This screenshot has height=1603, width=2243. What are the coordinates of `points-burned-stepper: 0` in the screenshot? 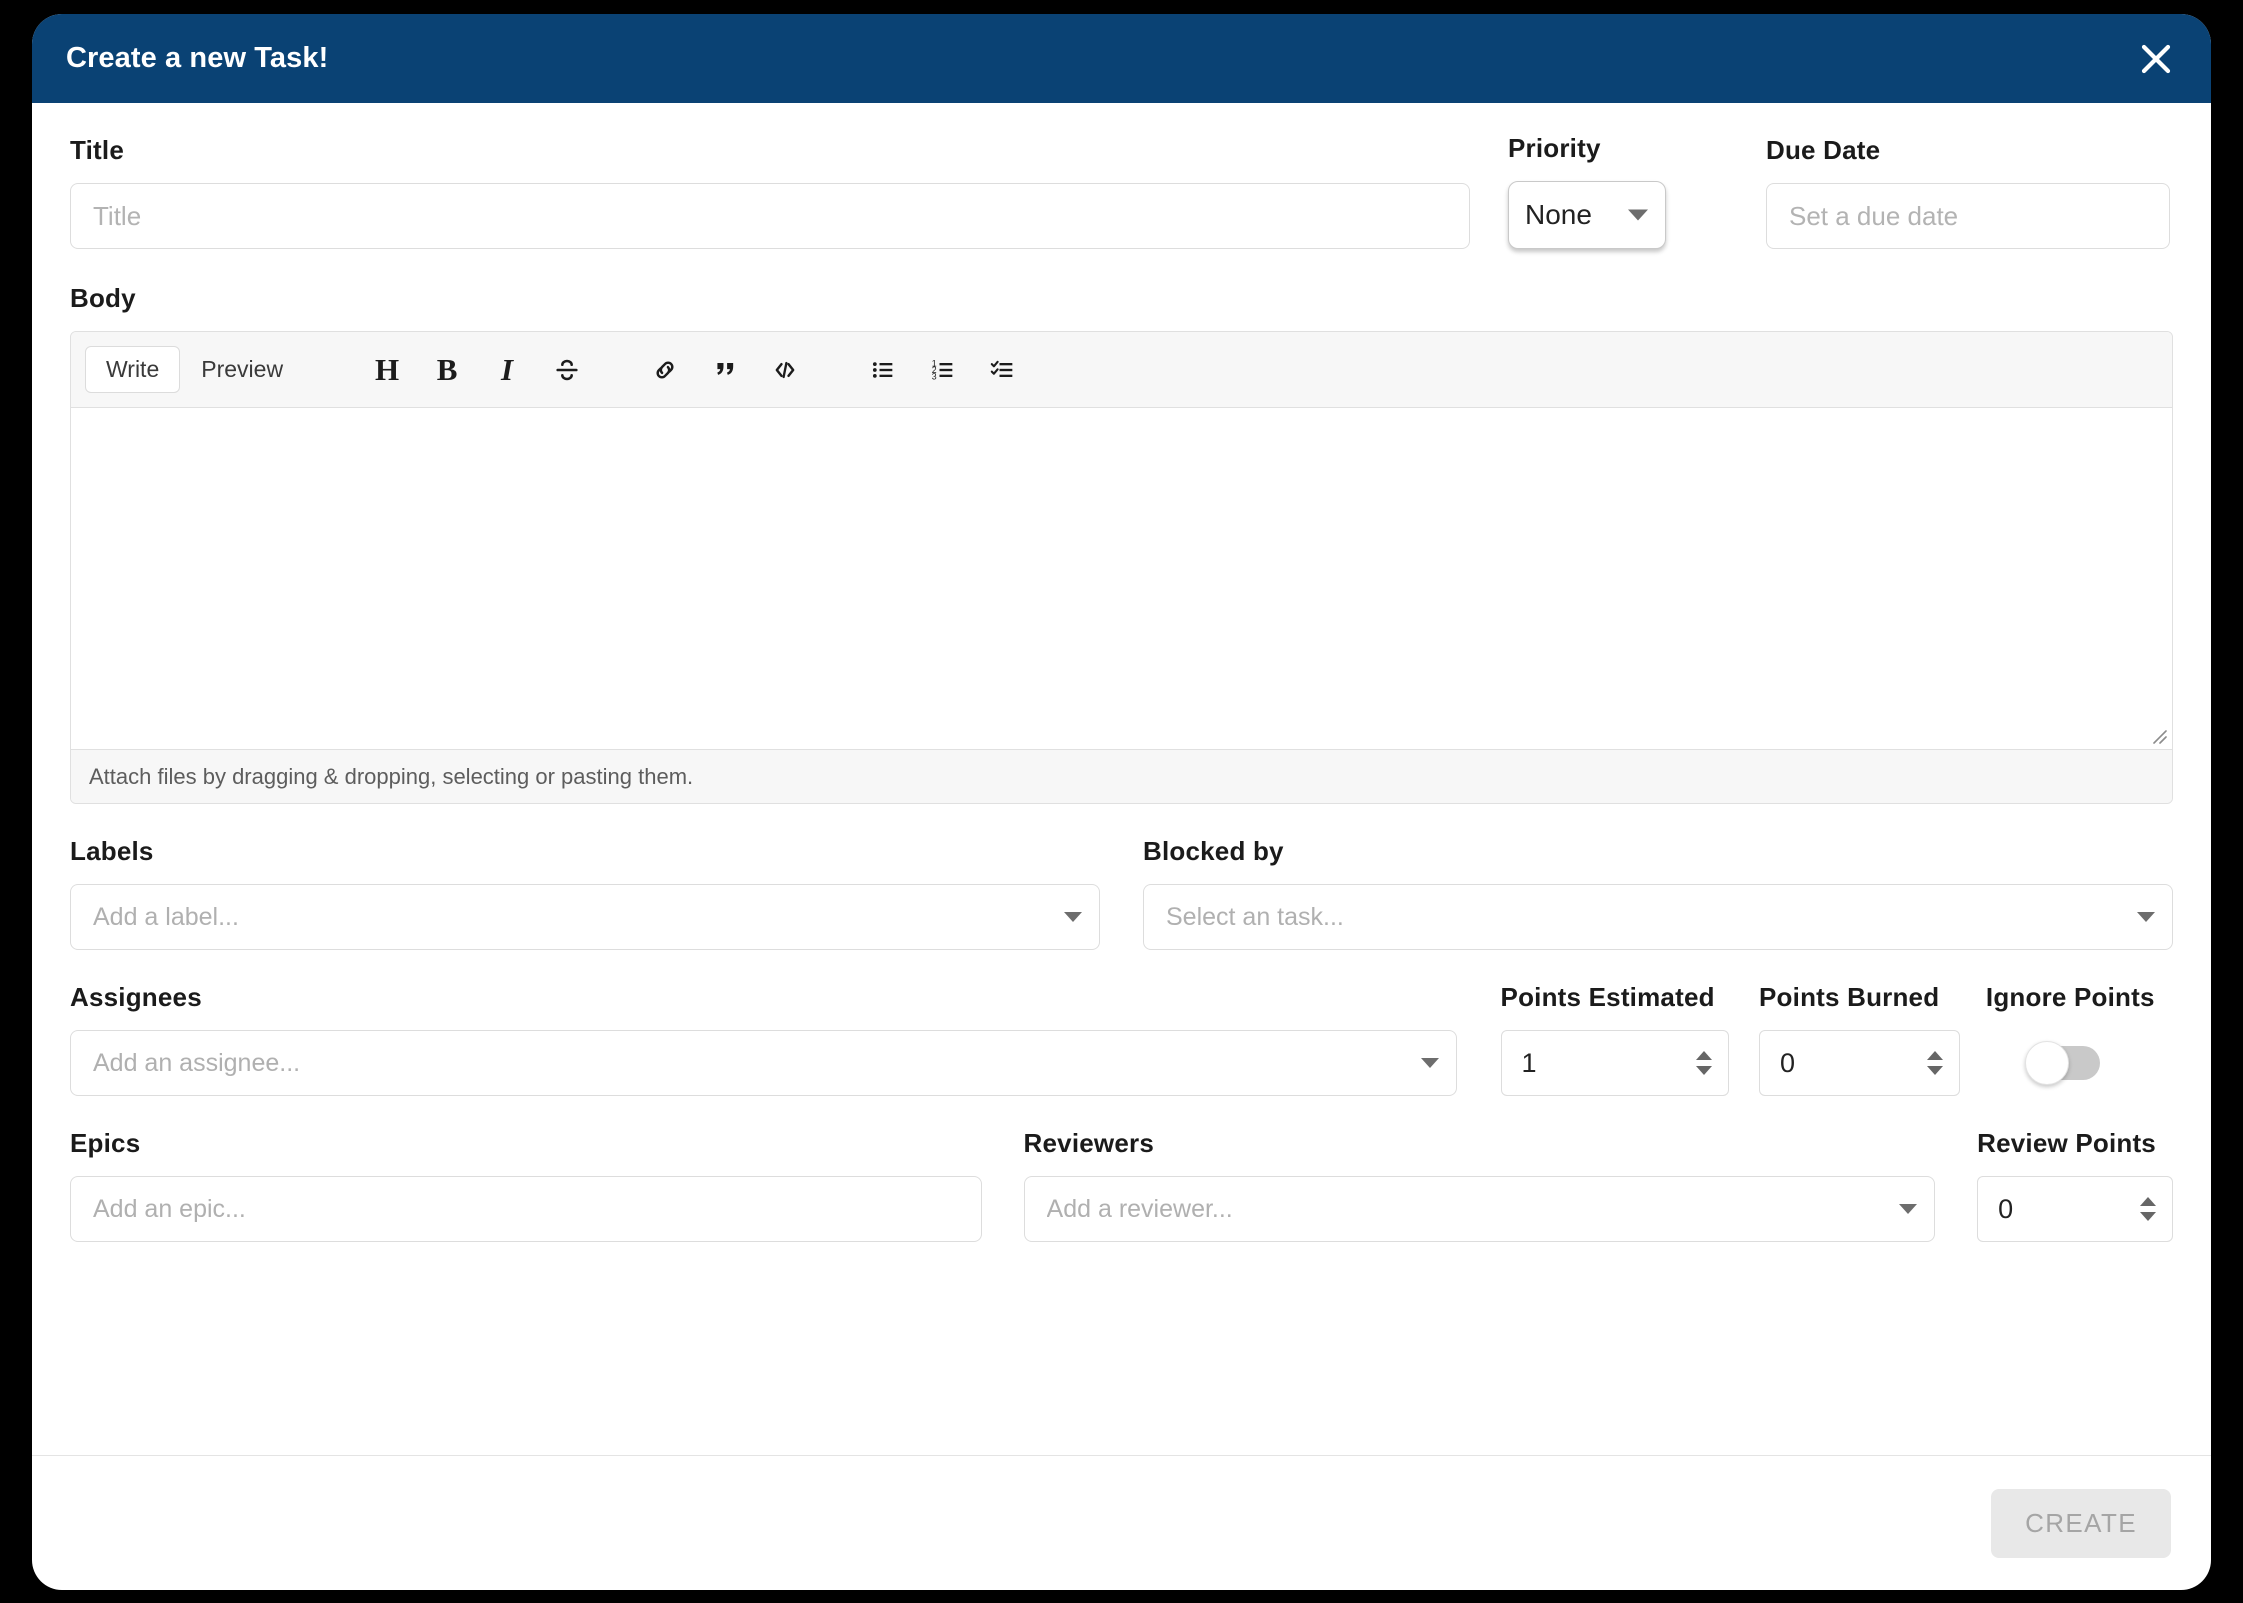 It's located at (1859, 1063).